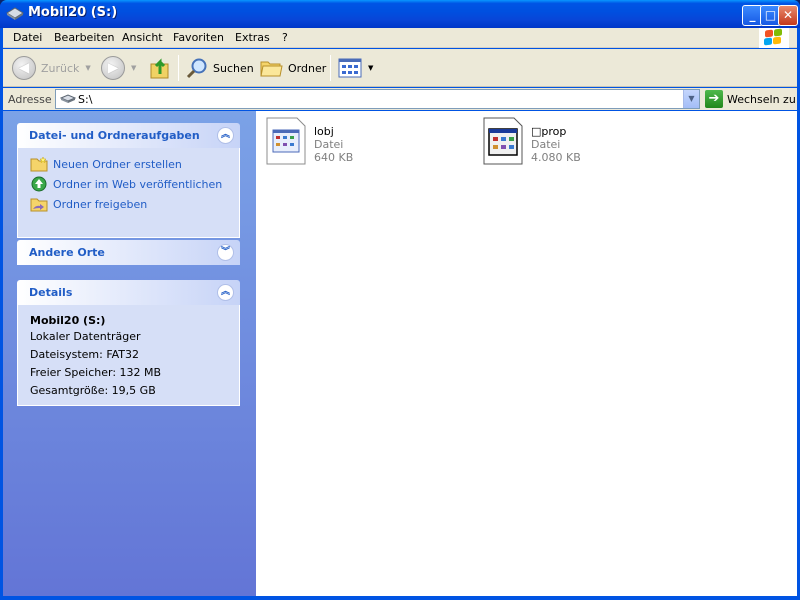 This screenshot has width=800, height=600. Describe the element at coordinates (549, 131) in the screenshot. I see `file-name: □prop` at that location.